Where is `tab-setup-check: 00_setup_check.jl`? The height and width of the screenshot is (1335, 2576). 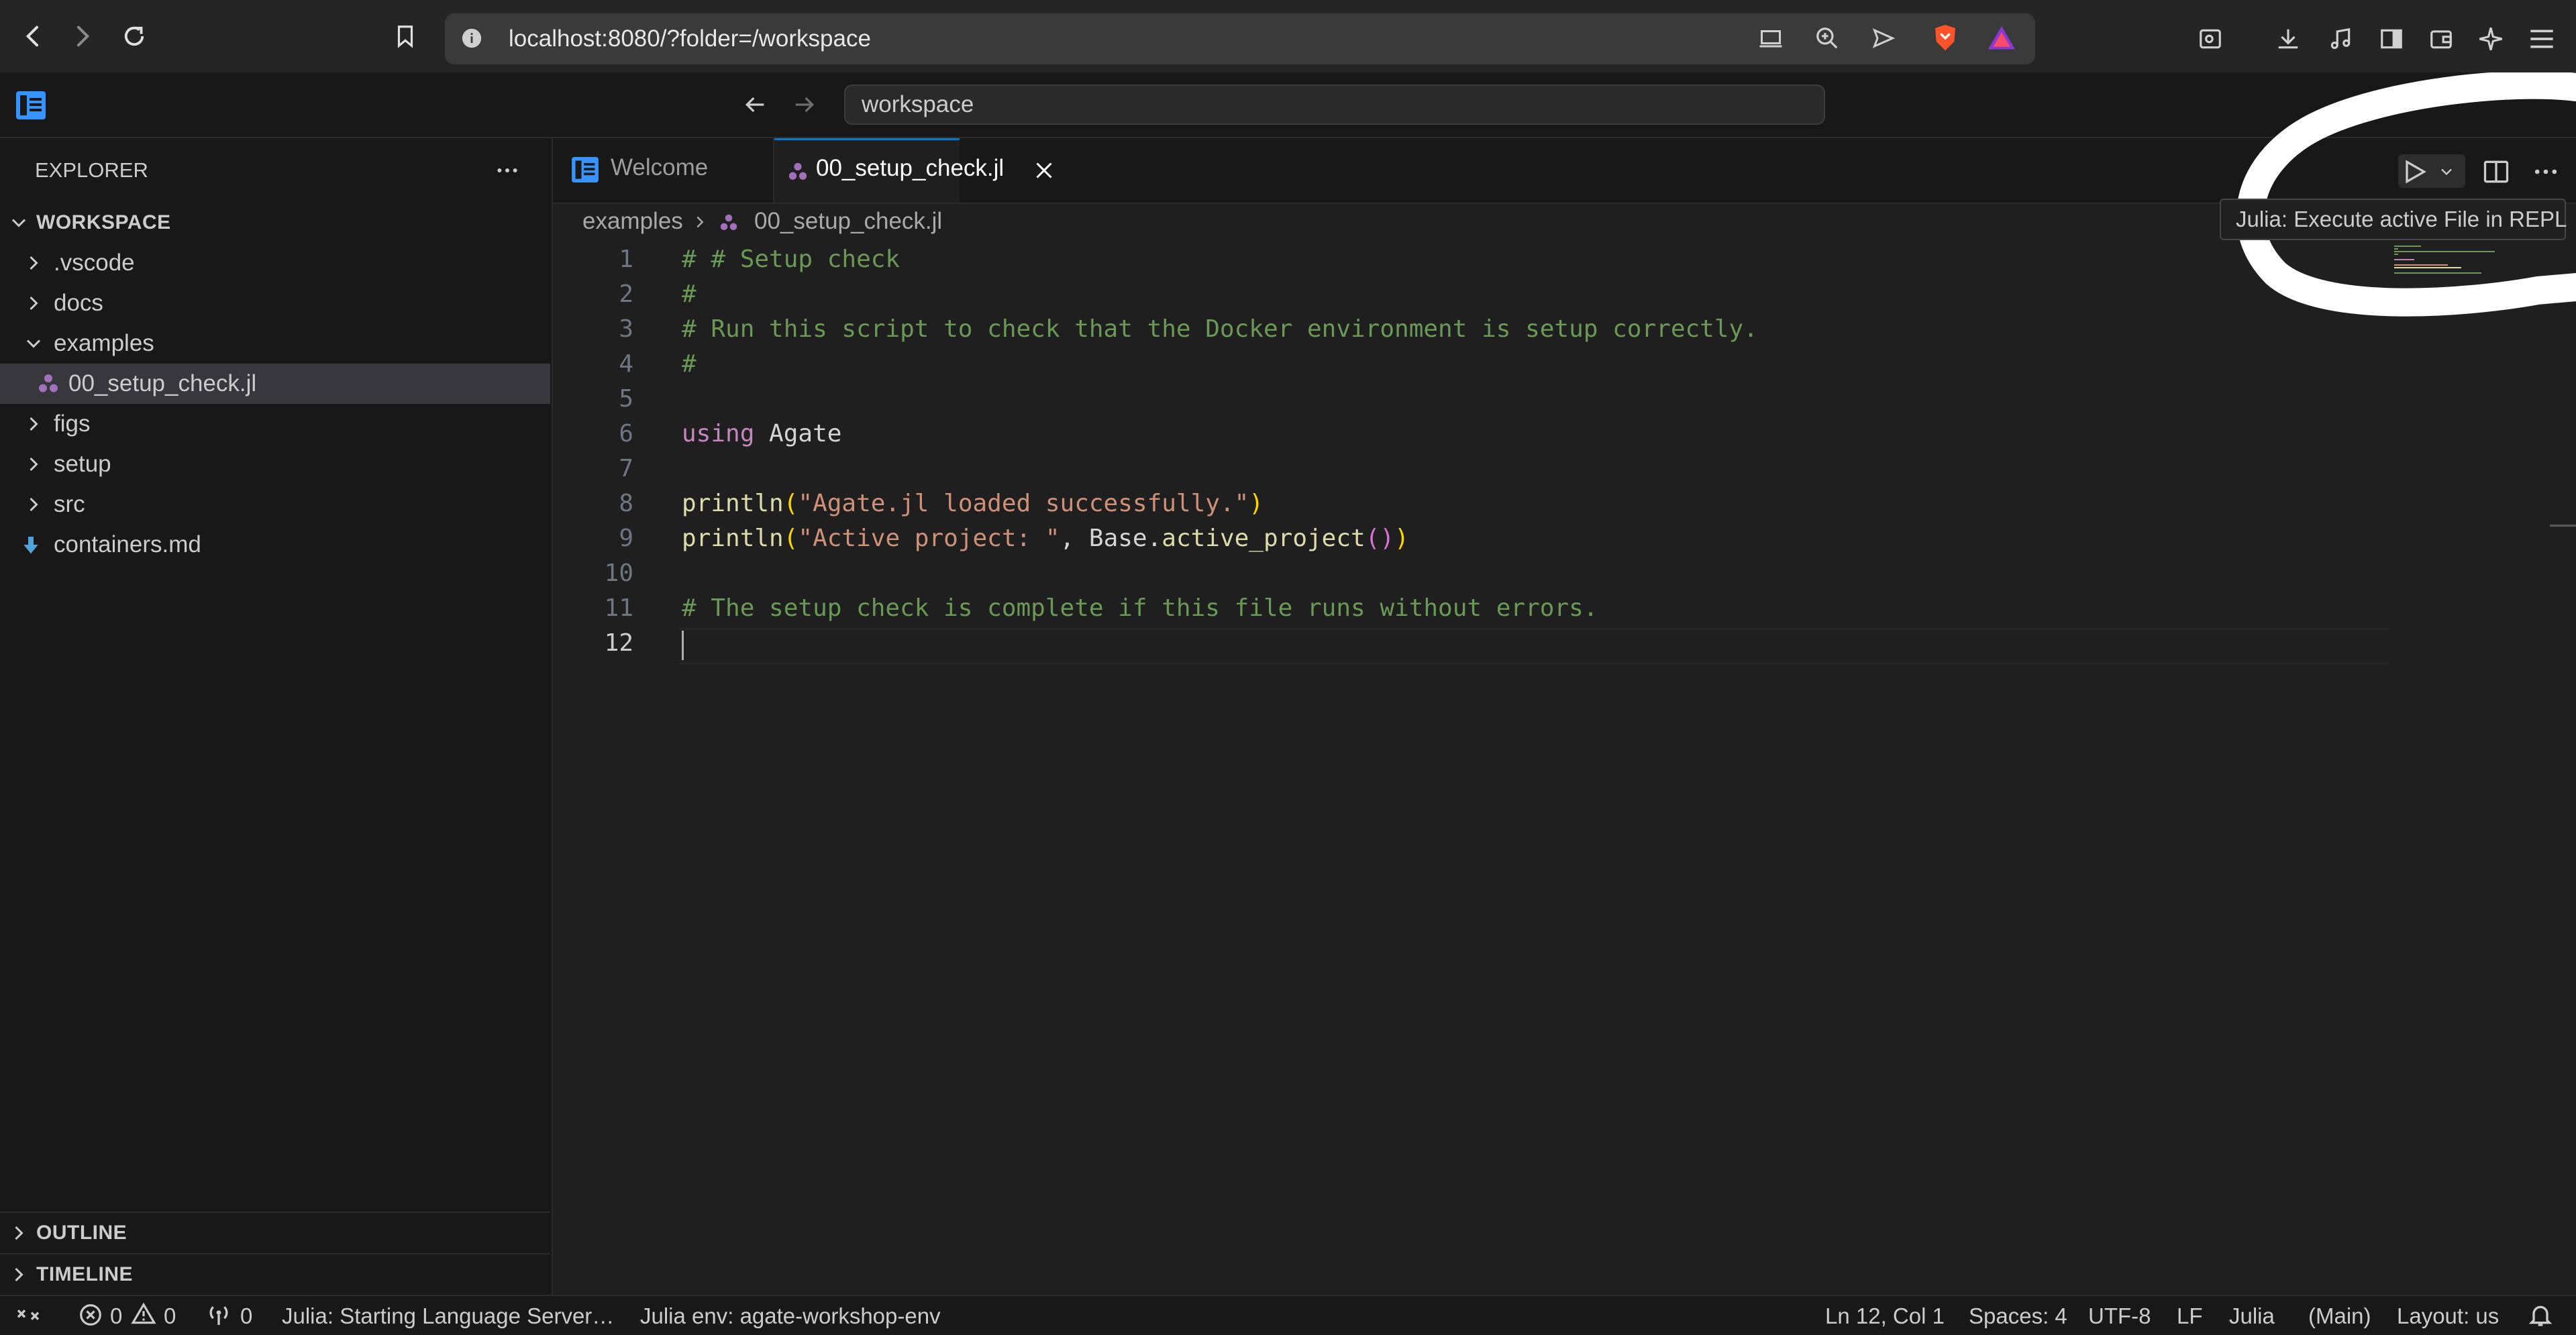 tab-setup-check: 00_setup_check.jl is located at coordinates (889, 170).